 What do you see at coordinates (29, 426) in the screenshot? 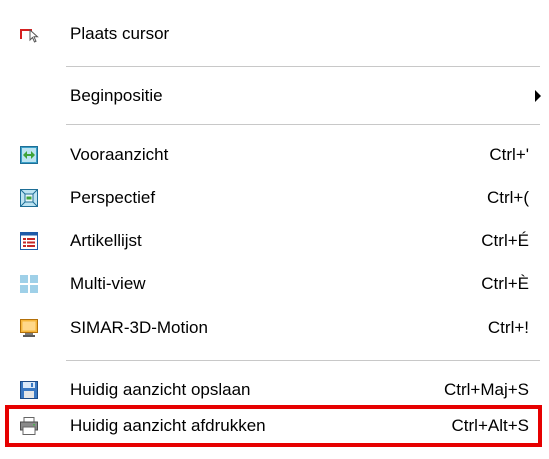
I see `print-view-icon` at bounding box center [29, 426].